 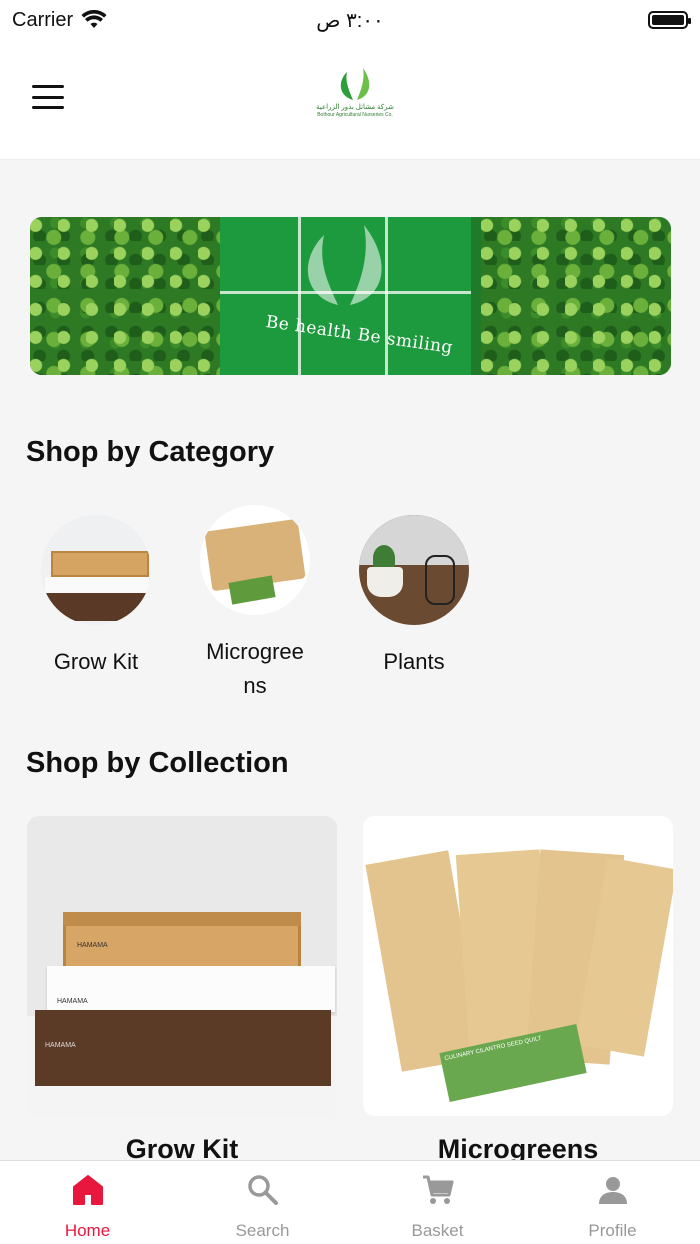 I want to click on carrier-label: Carrier, so click(x=43, y=19).